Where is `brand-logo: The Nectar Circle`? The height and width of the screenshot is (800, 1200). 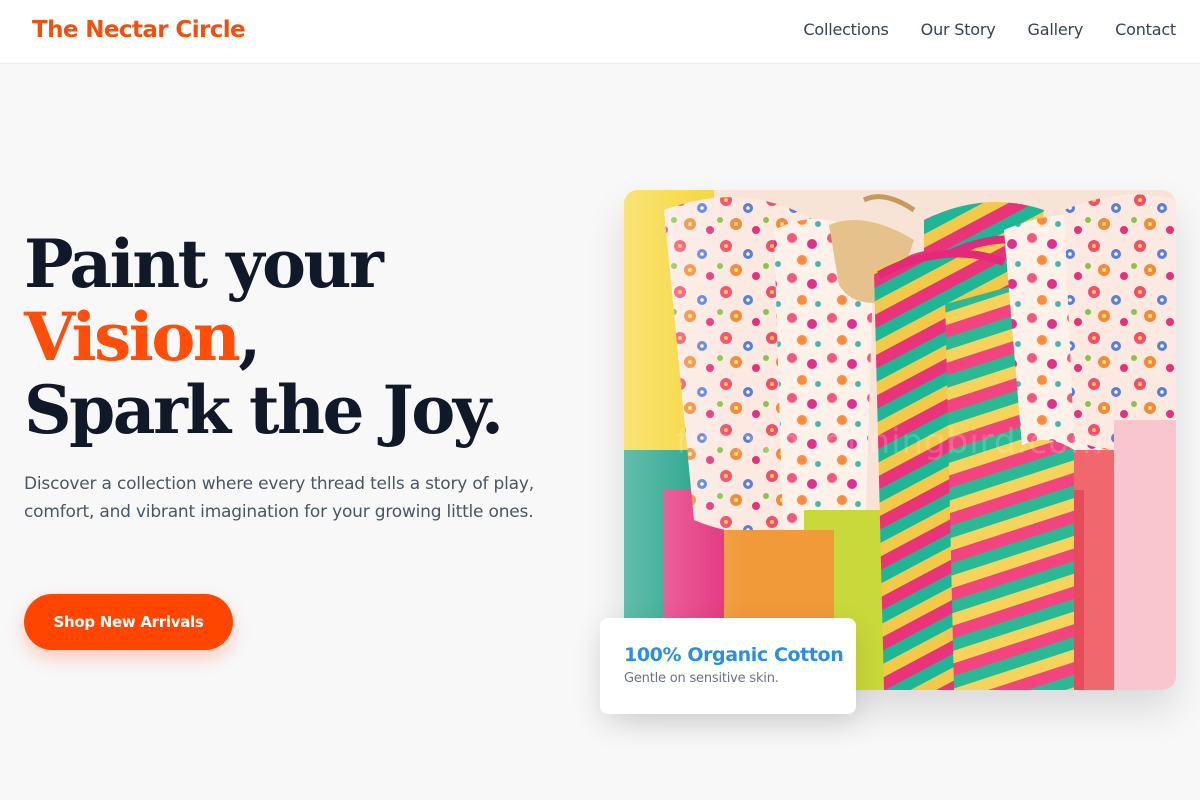 brand-logo: The Nectar Circle is located at coordinates (139, 30).